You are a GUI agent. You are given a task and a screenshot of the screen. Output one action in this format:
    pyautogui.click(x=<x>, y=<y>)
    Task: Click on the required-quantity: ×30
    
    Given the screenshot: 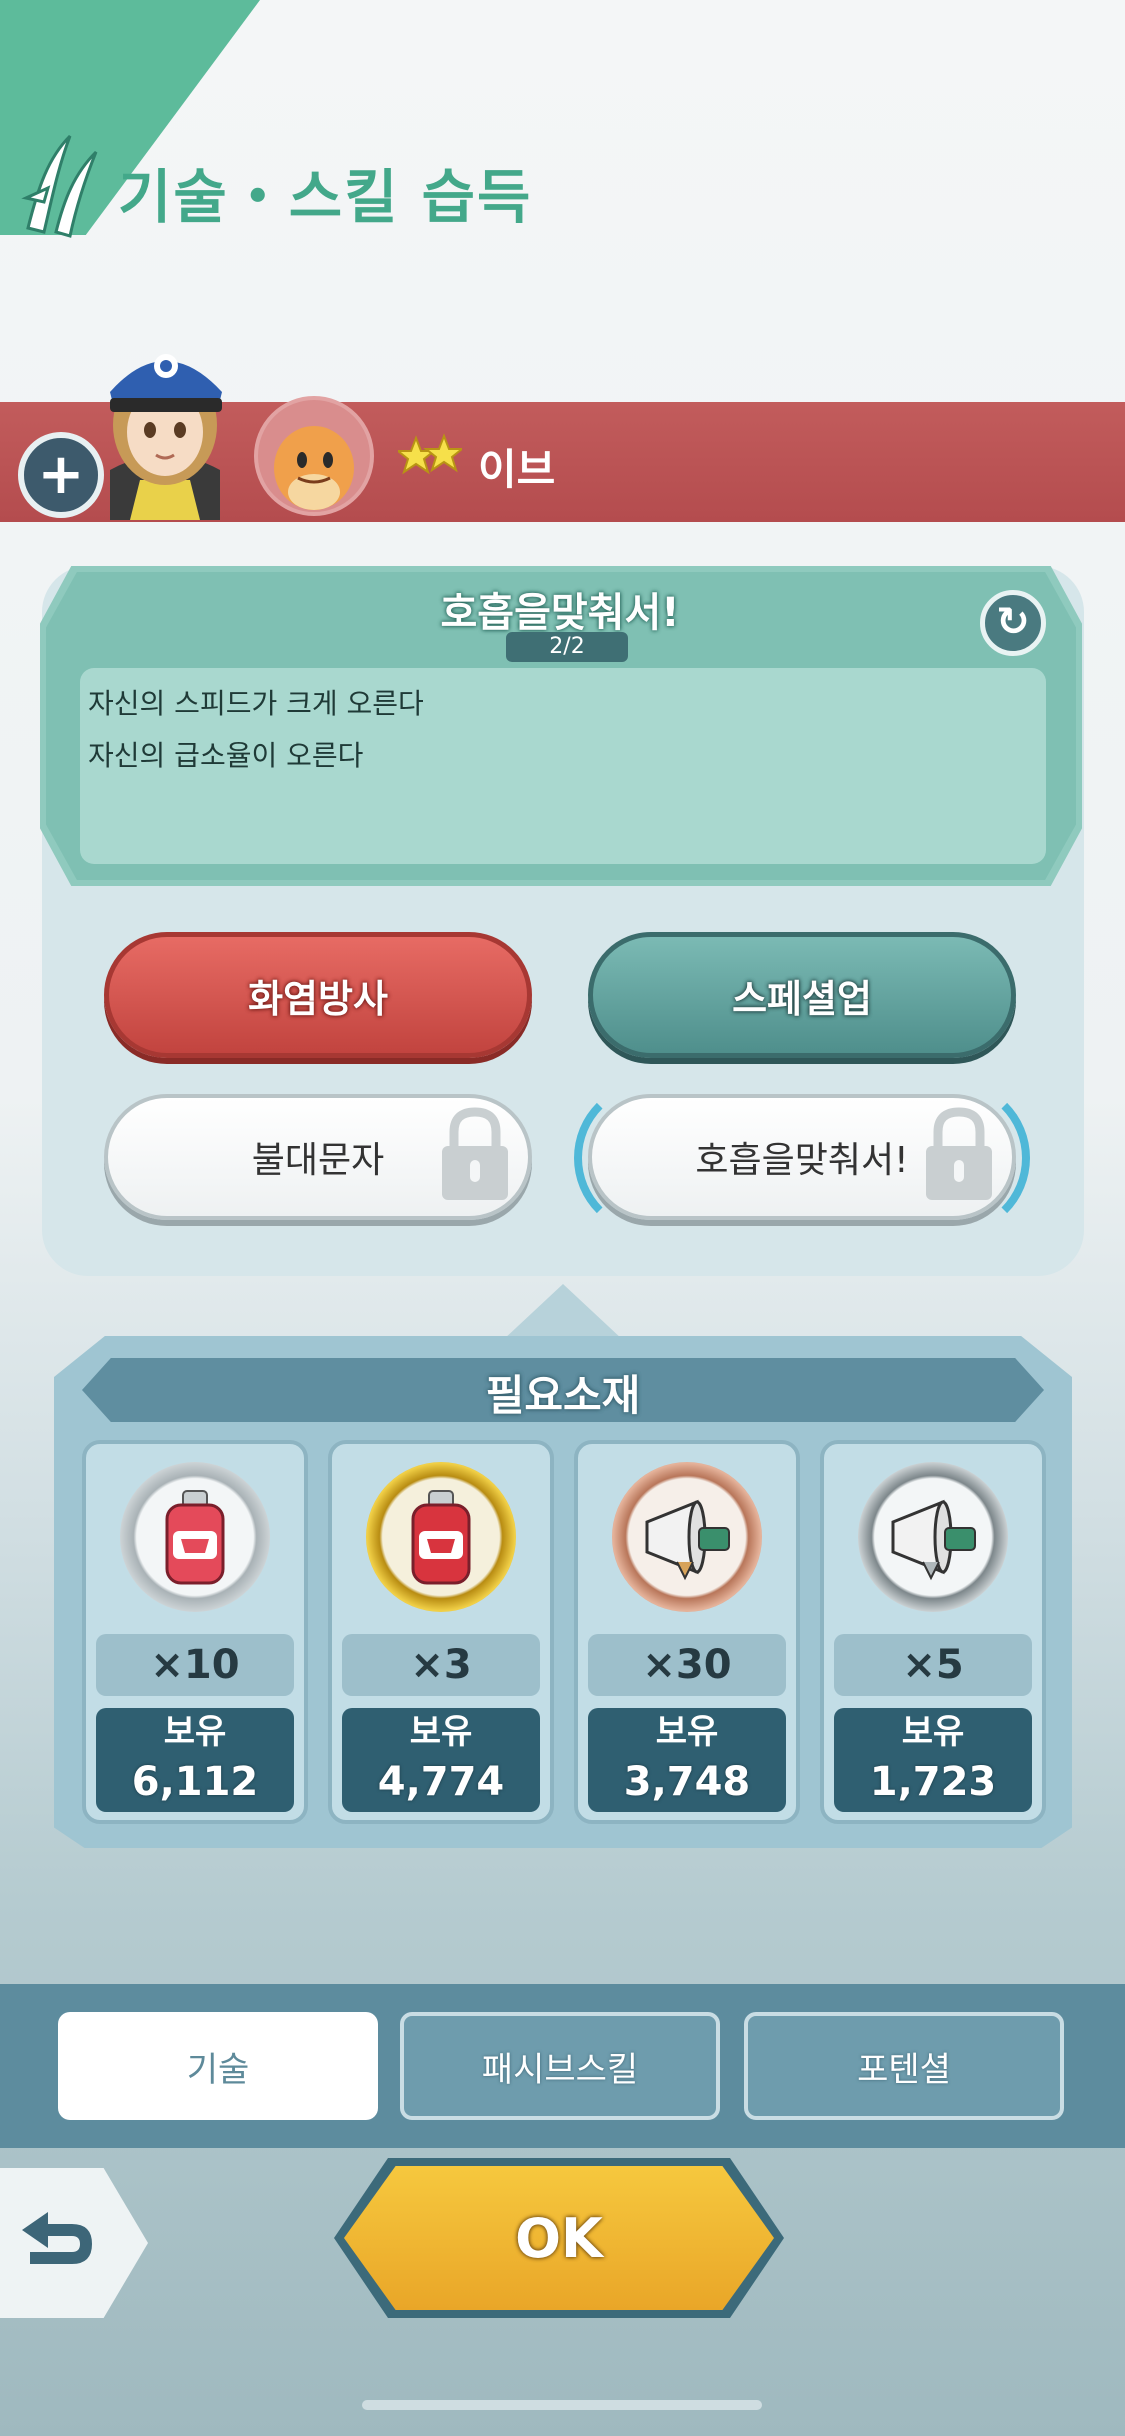 What is the action you would take?
    pyautogui.click(x=687, y=1665)
    